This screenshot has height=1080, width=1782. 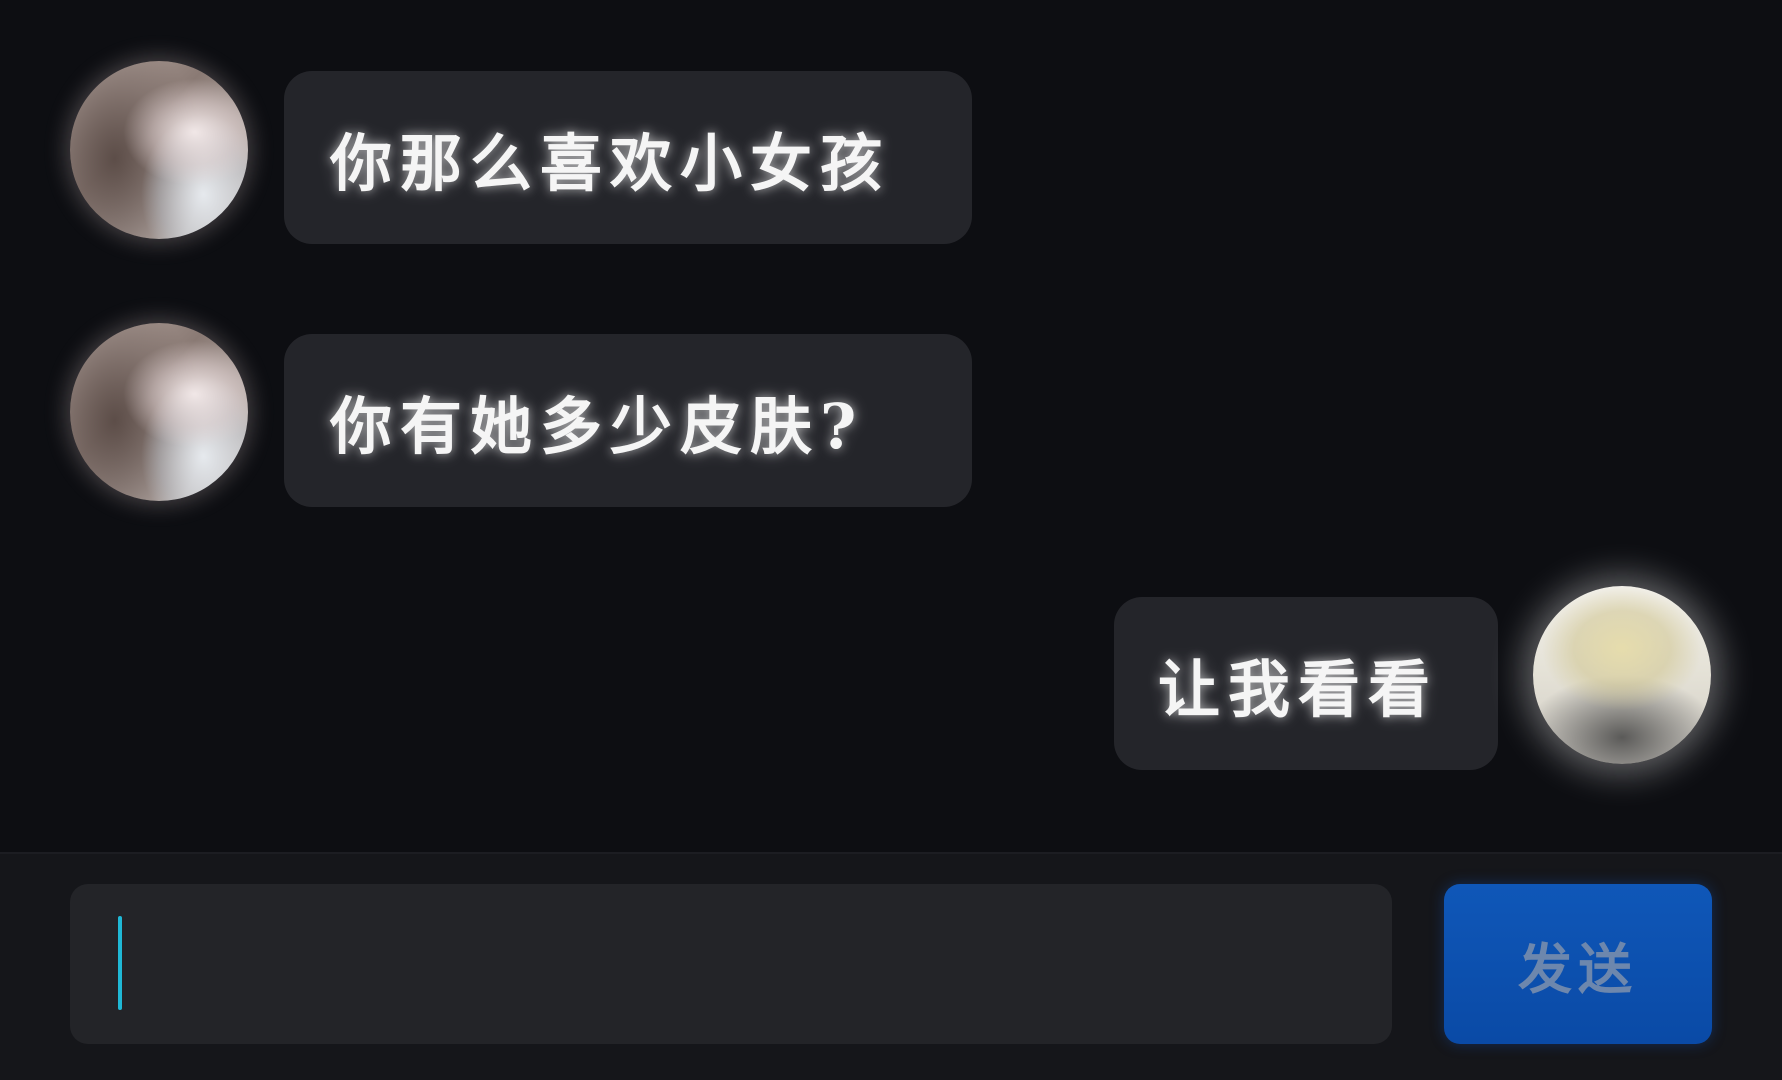 What do you see at coordinates (597, 426) in the screenshot?
I see `message-text: 你有她多少皮肤?` at bounding box center [597, 426].